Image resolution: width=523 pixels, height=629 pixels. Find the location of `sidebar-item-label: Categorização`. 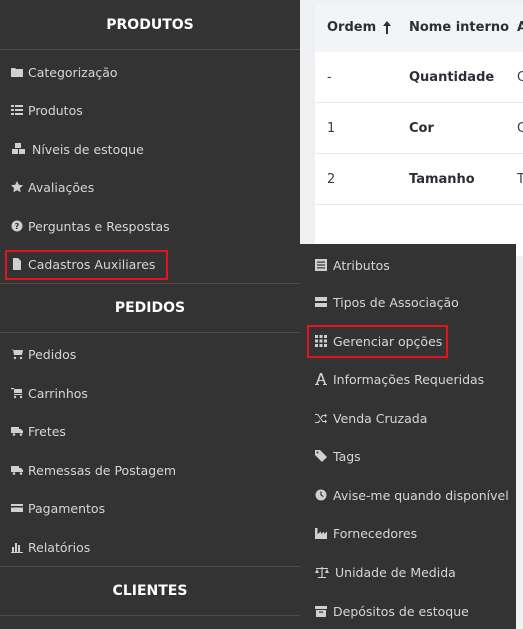

sidebar-item-label: Categorização is located at coordinates (73, 72).